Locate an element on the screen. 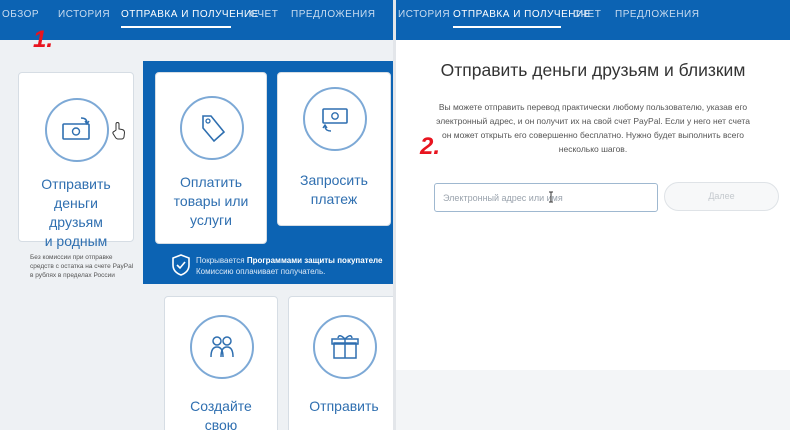 The width and height of the screenshot is (790, 430). people-icon is located at coordinates (222, 347).